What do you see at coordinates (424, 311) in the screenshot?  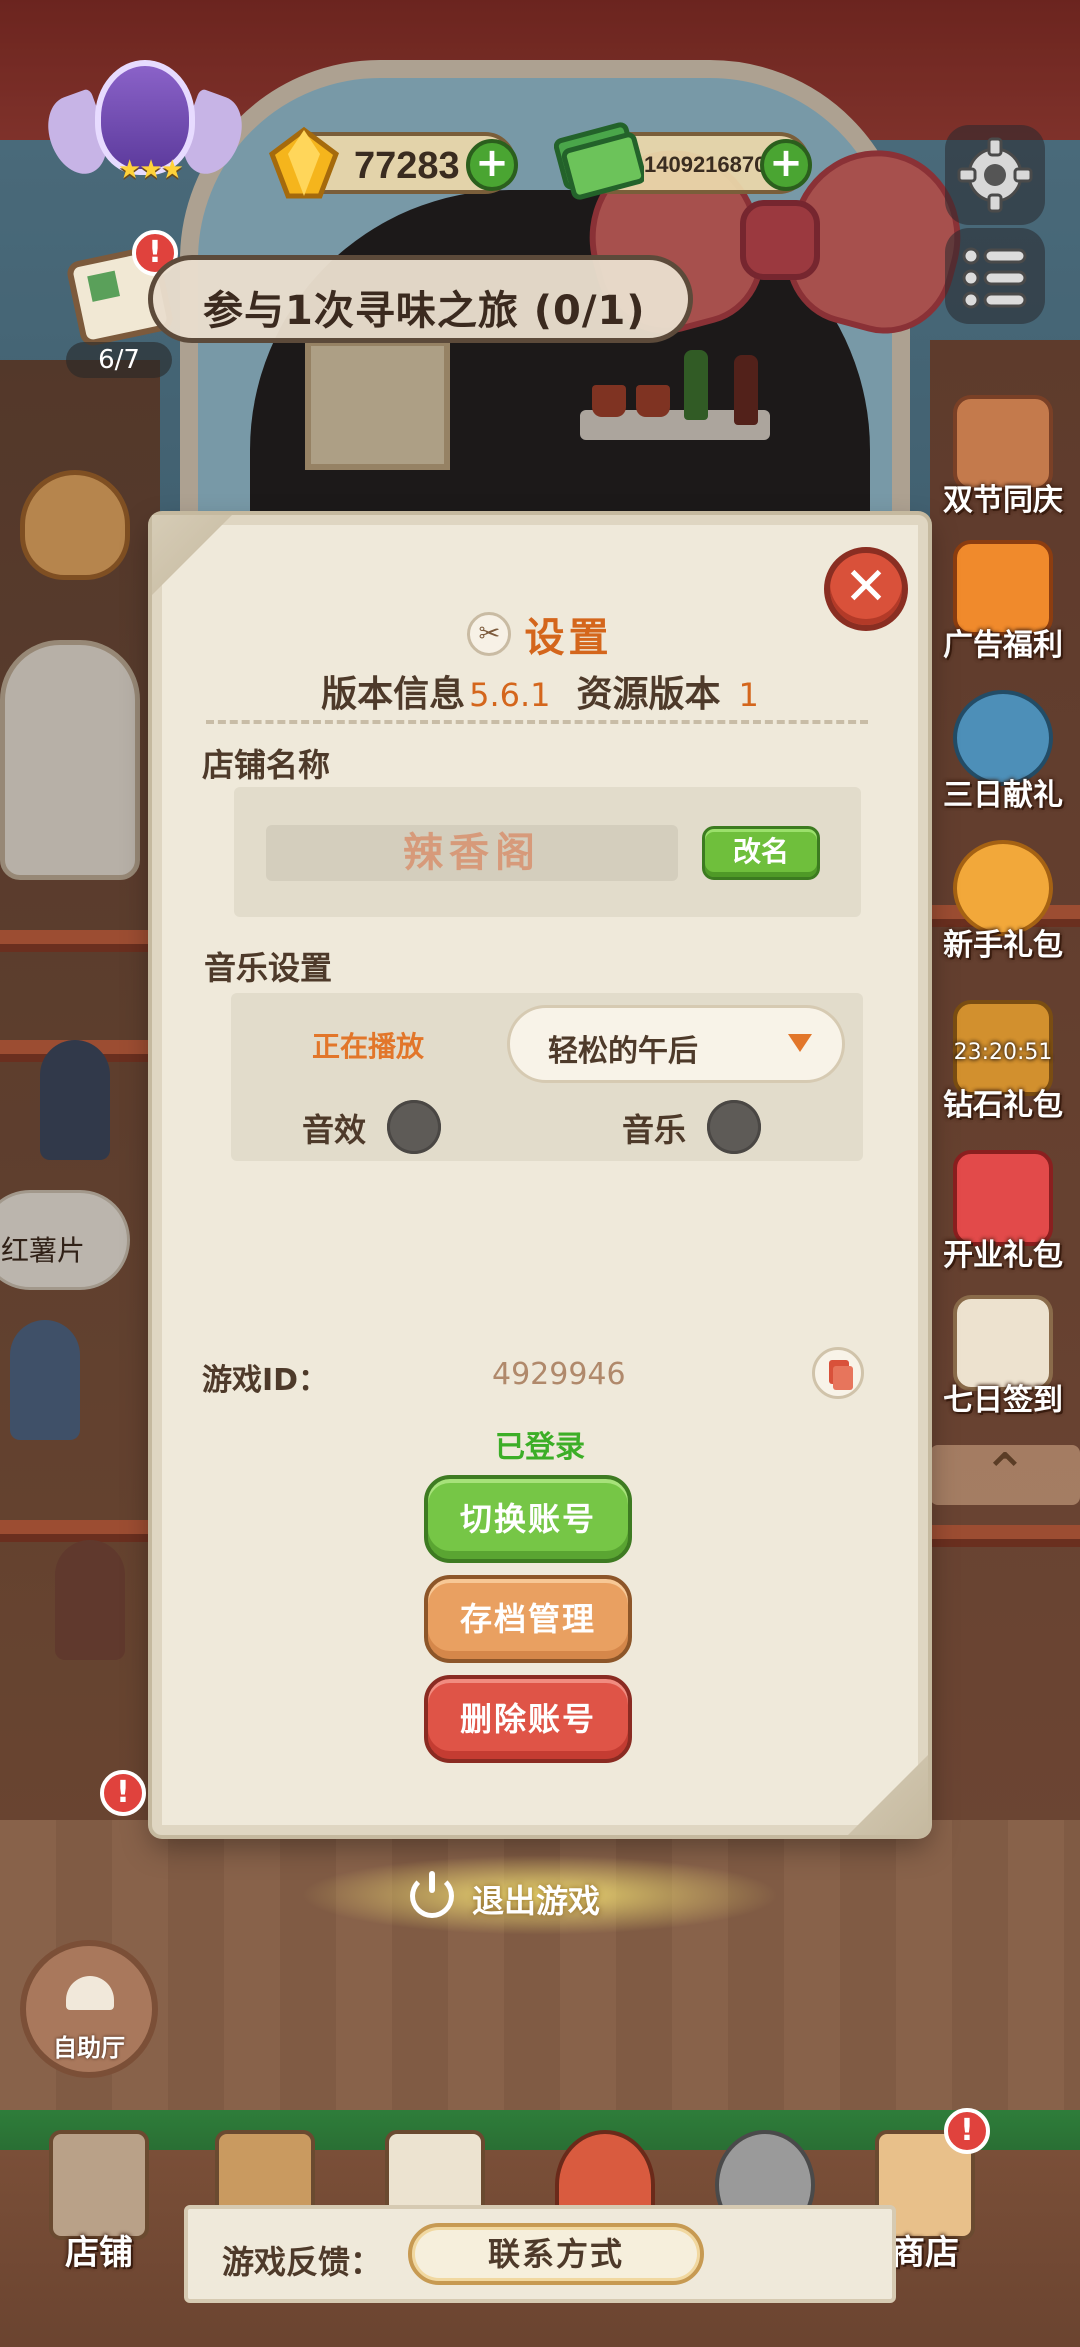 I see `quest-text: 参与1次寻味之旅 (0/1)` at bounding box center [424, 311].